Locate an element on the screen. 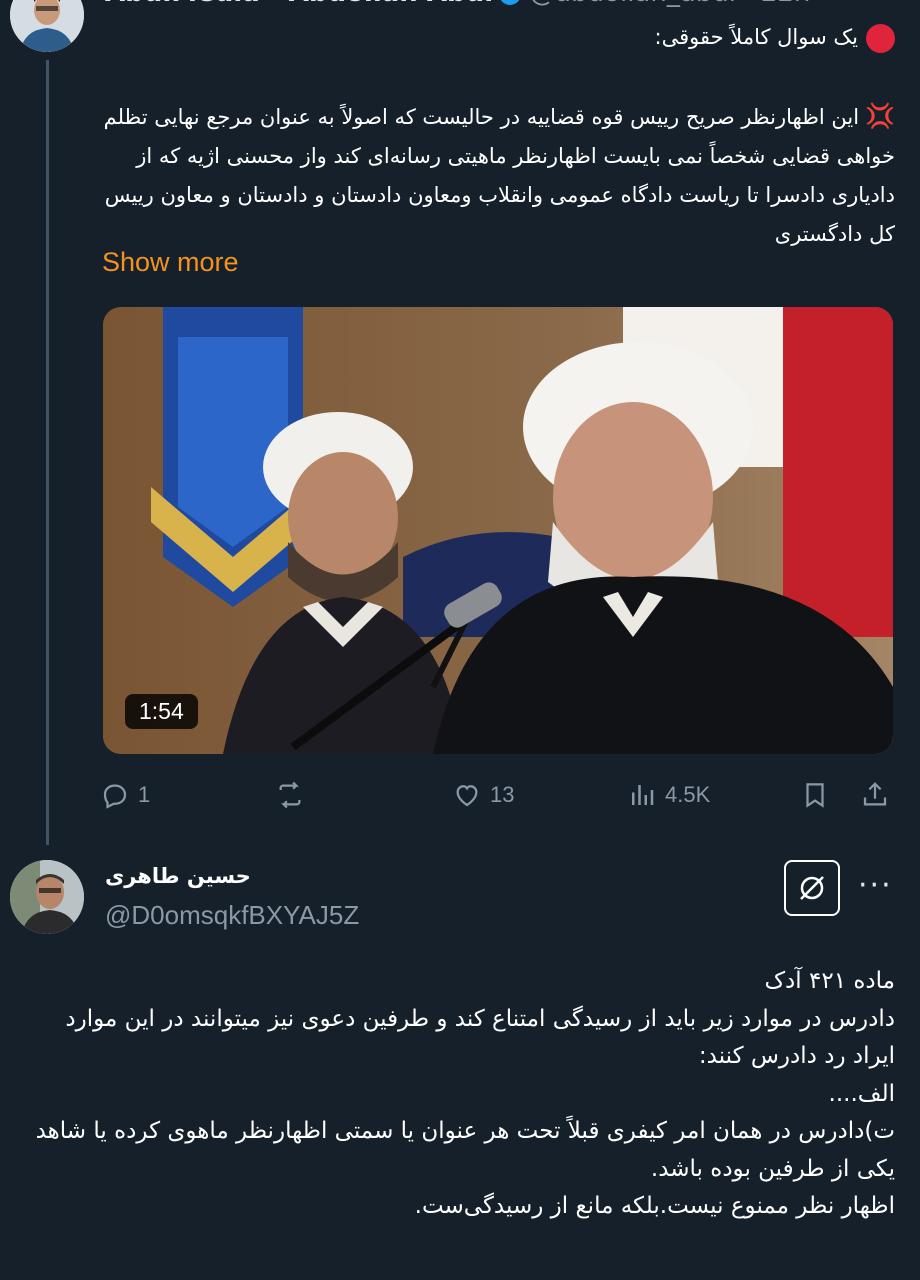 The height and width of the screenshot is (1280, 920). views-button: 4.5K is located at coordinates (668, 795).